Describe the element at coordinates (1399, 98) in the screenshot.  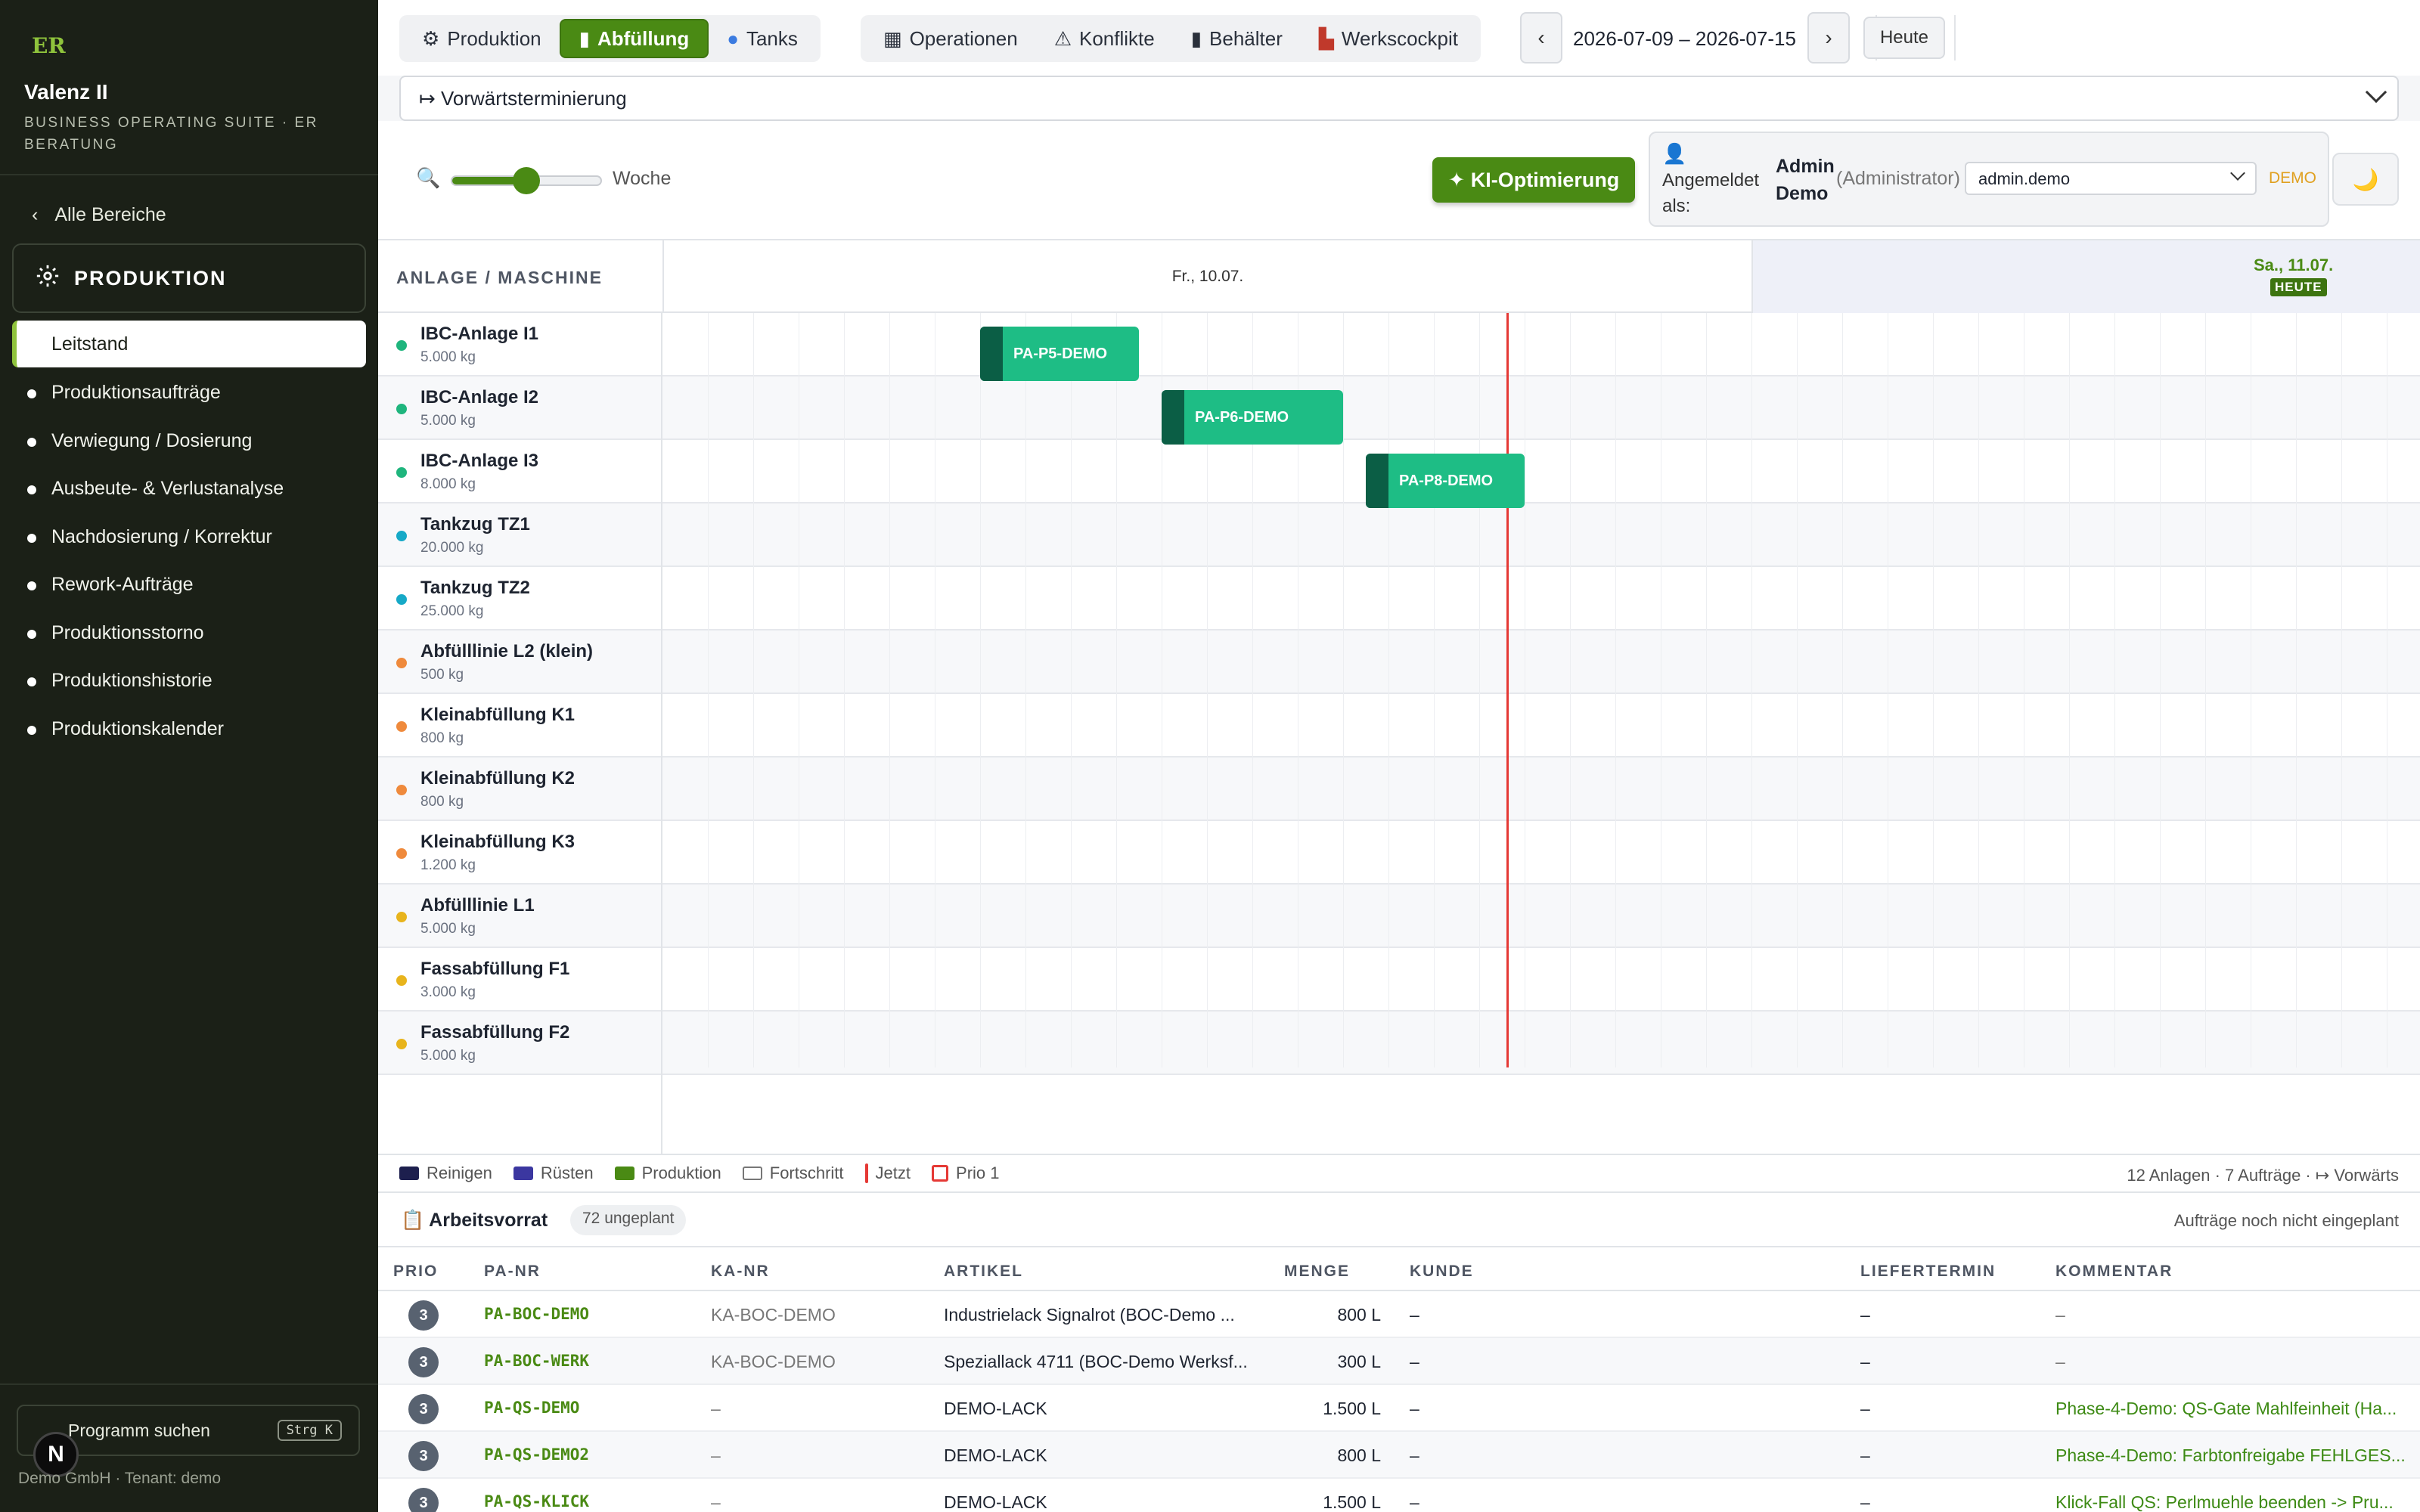
I see `scheduling-mode-select: ↦ Vorwärtsterminierung` at that location.